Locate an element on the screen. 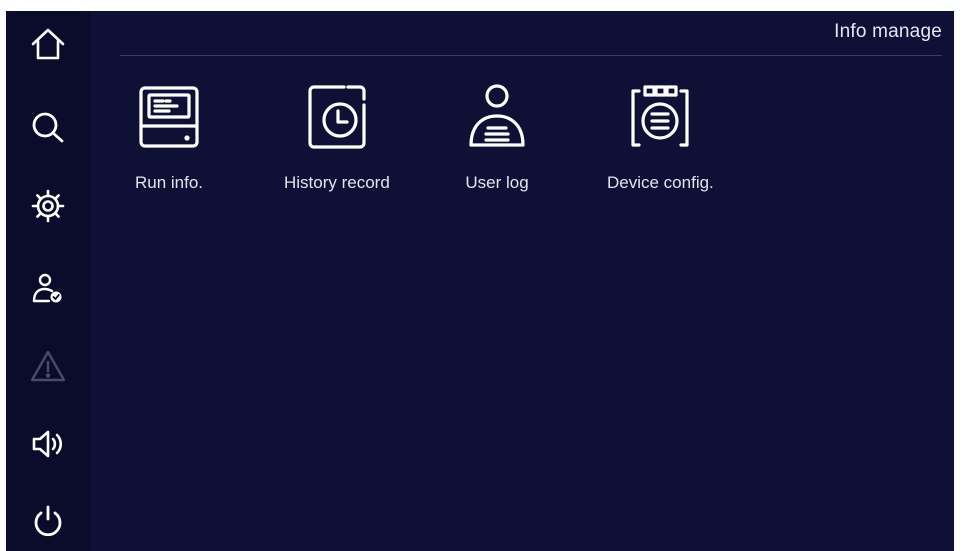 The image size is (966, 551). sidebar-item-home is located at coordinates (48, 44).